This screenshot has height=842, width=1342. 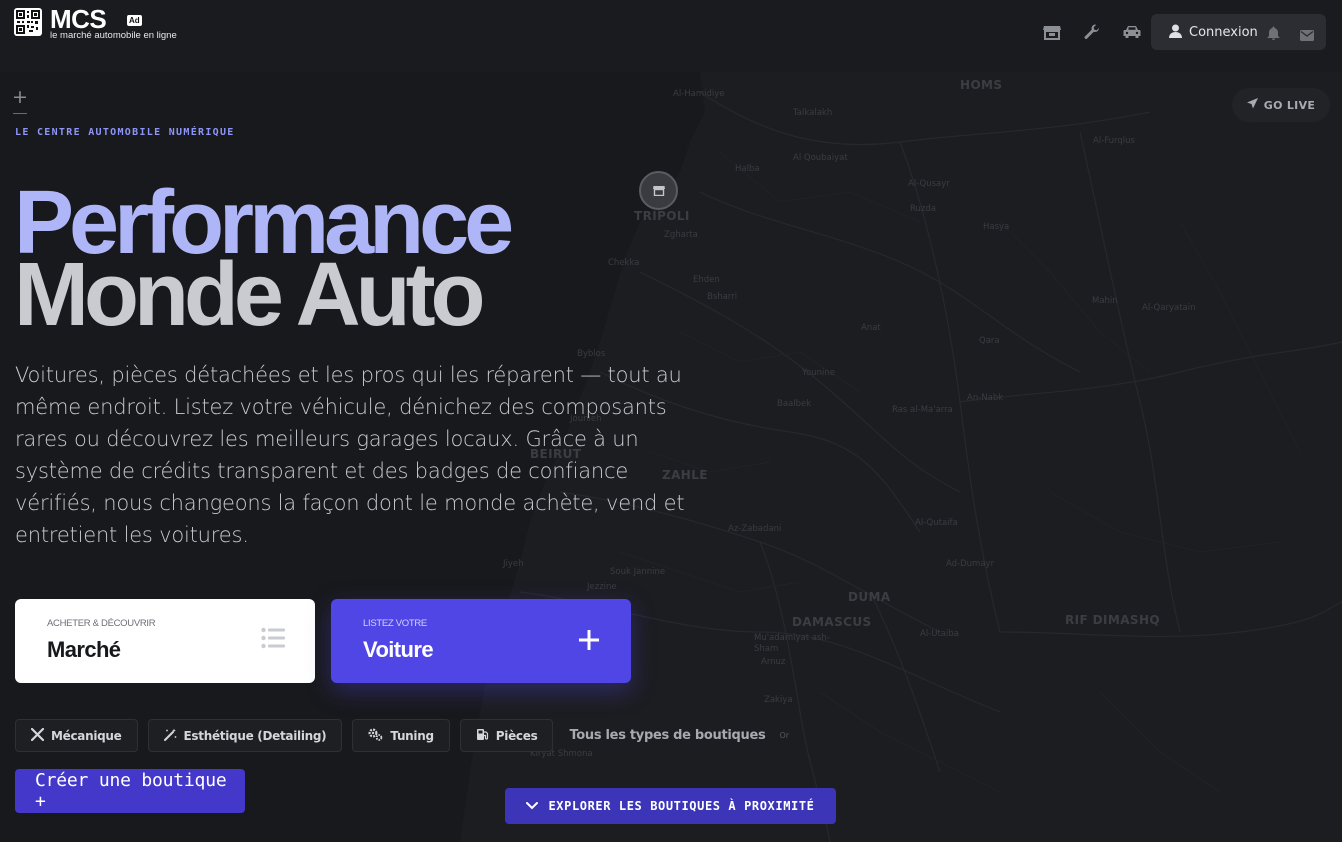 What do you see at coordinates (375, 735) in the screenshot?
I see `gears-icon` at bounding box center [375, 735].